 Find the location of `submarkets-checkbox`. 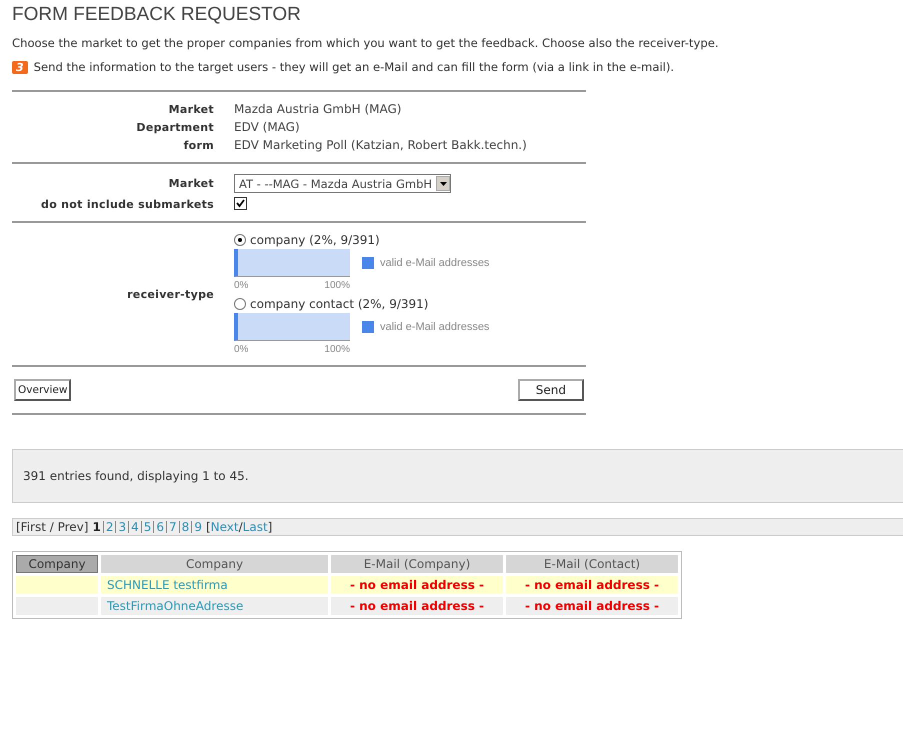

submarkets-checkbox is located at coordinates (240, 203).